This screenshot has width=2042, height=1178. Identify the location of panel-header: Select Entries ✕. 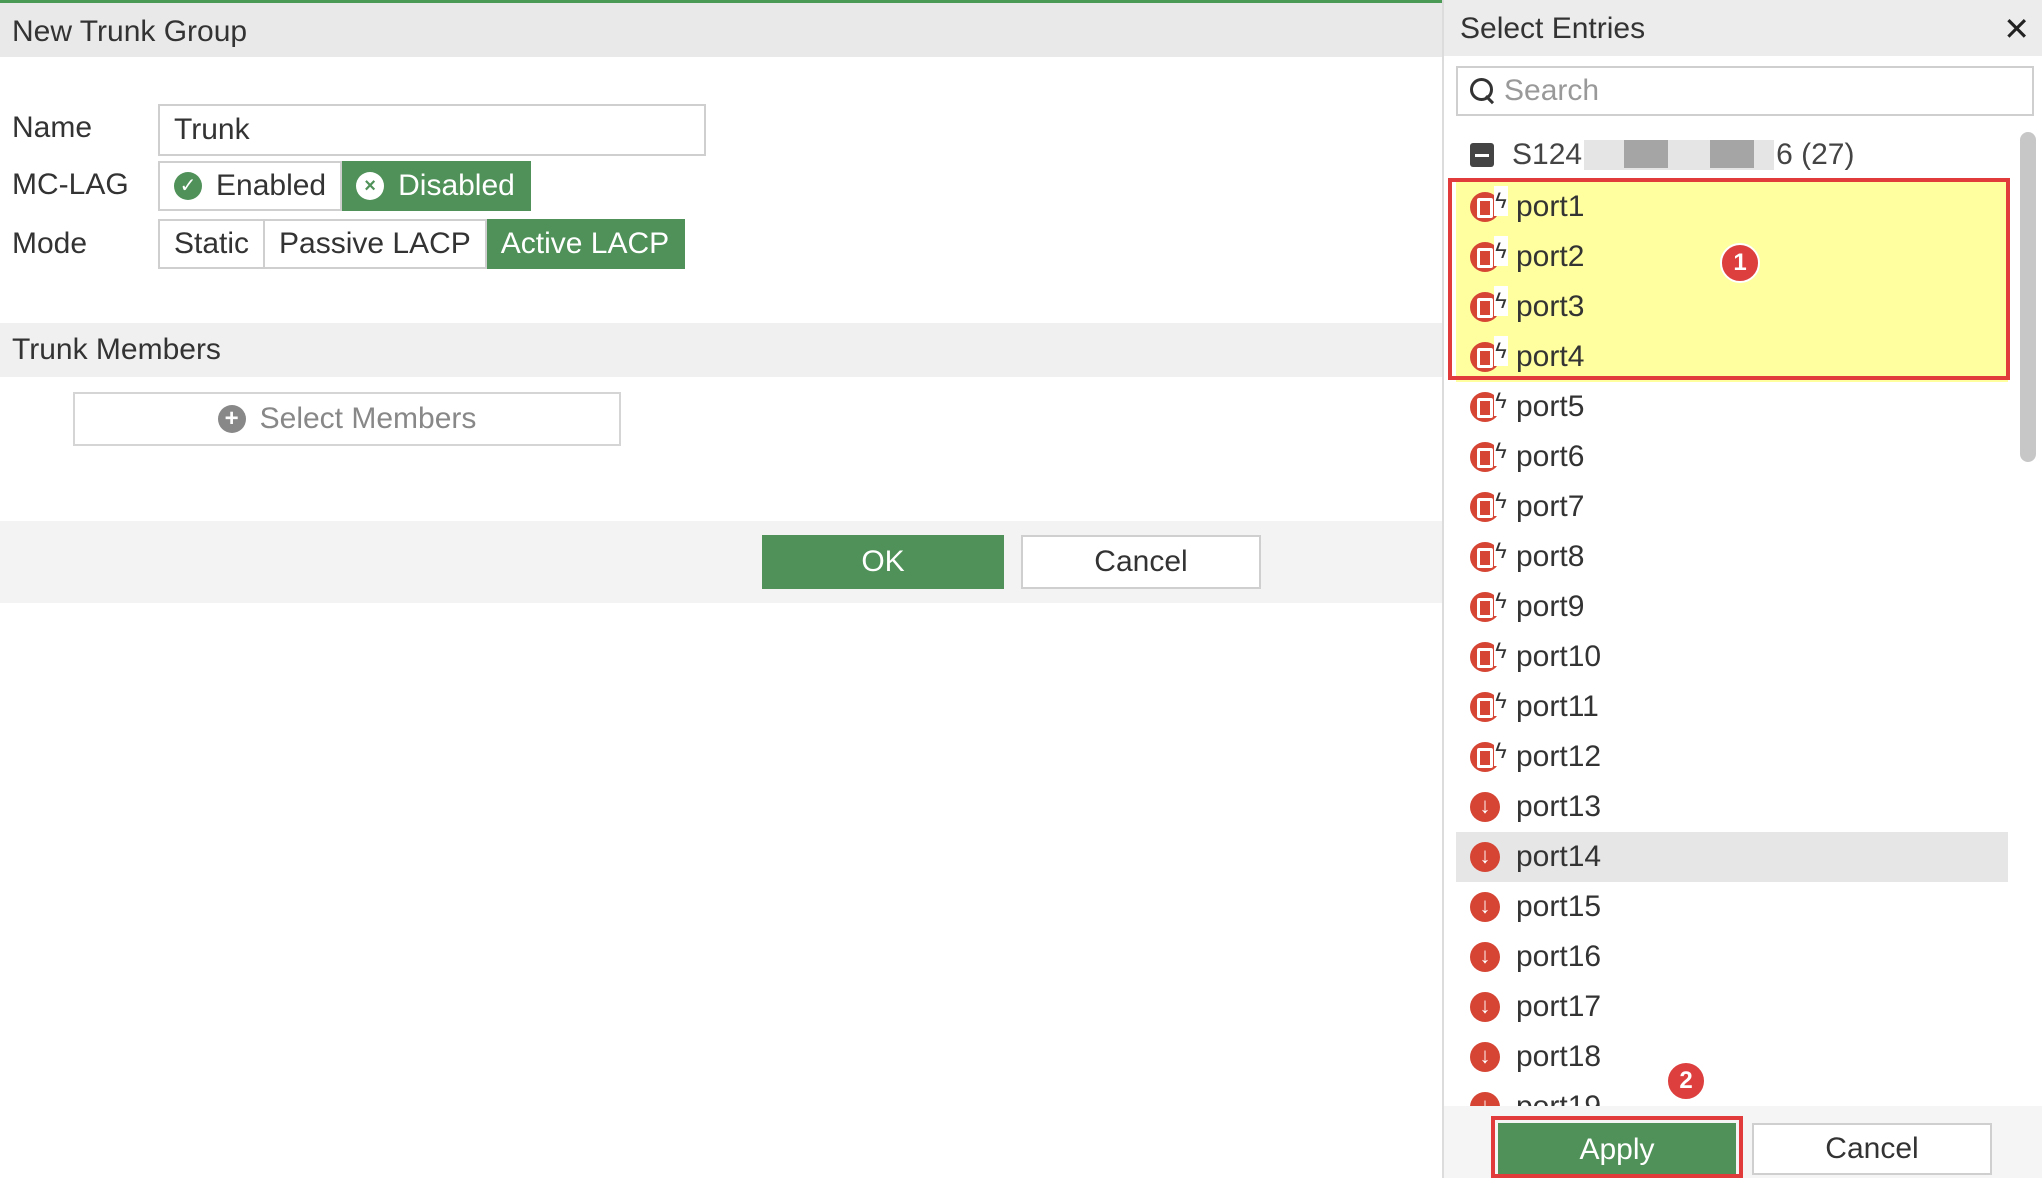
(1743, 28).